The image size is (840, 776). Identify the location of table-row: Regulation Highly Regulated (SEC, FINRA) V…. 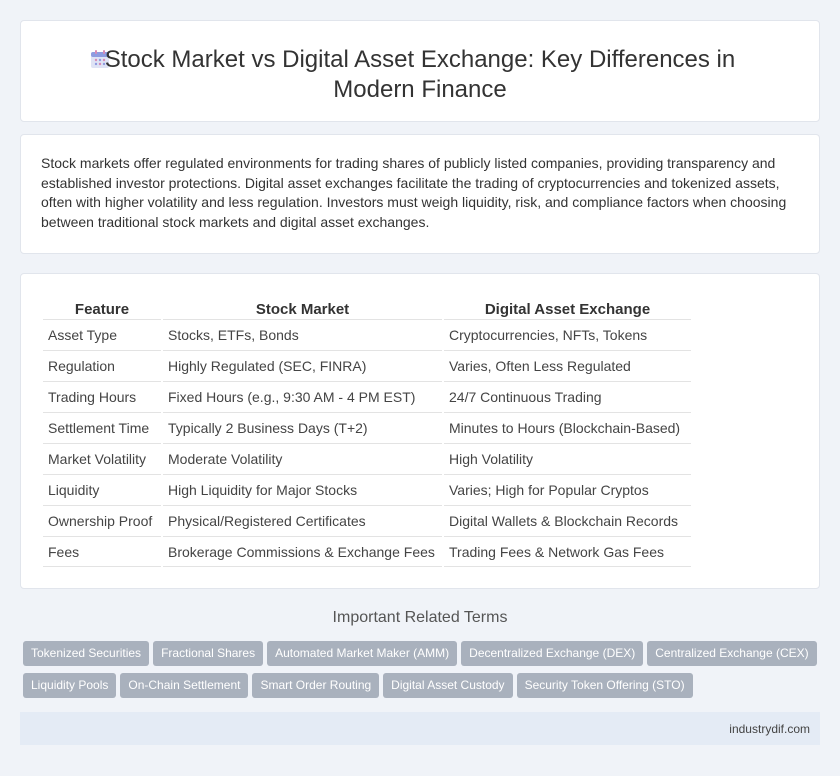
(367, 365).